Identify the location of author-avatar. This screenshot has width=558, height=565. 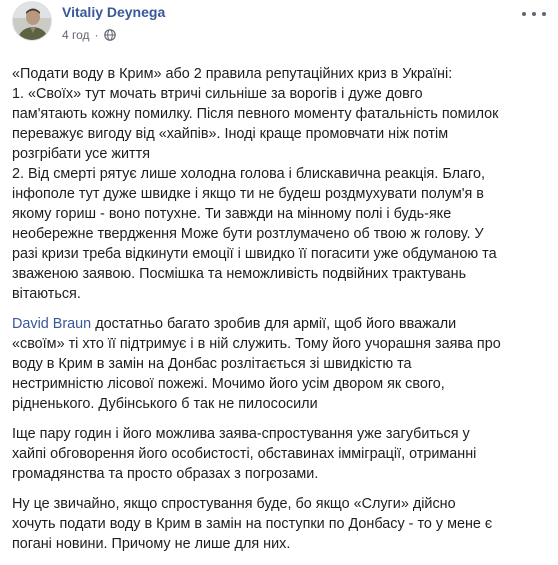
(32, 21).